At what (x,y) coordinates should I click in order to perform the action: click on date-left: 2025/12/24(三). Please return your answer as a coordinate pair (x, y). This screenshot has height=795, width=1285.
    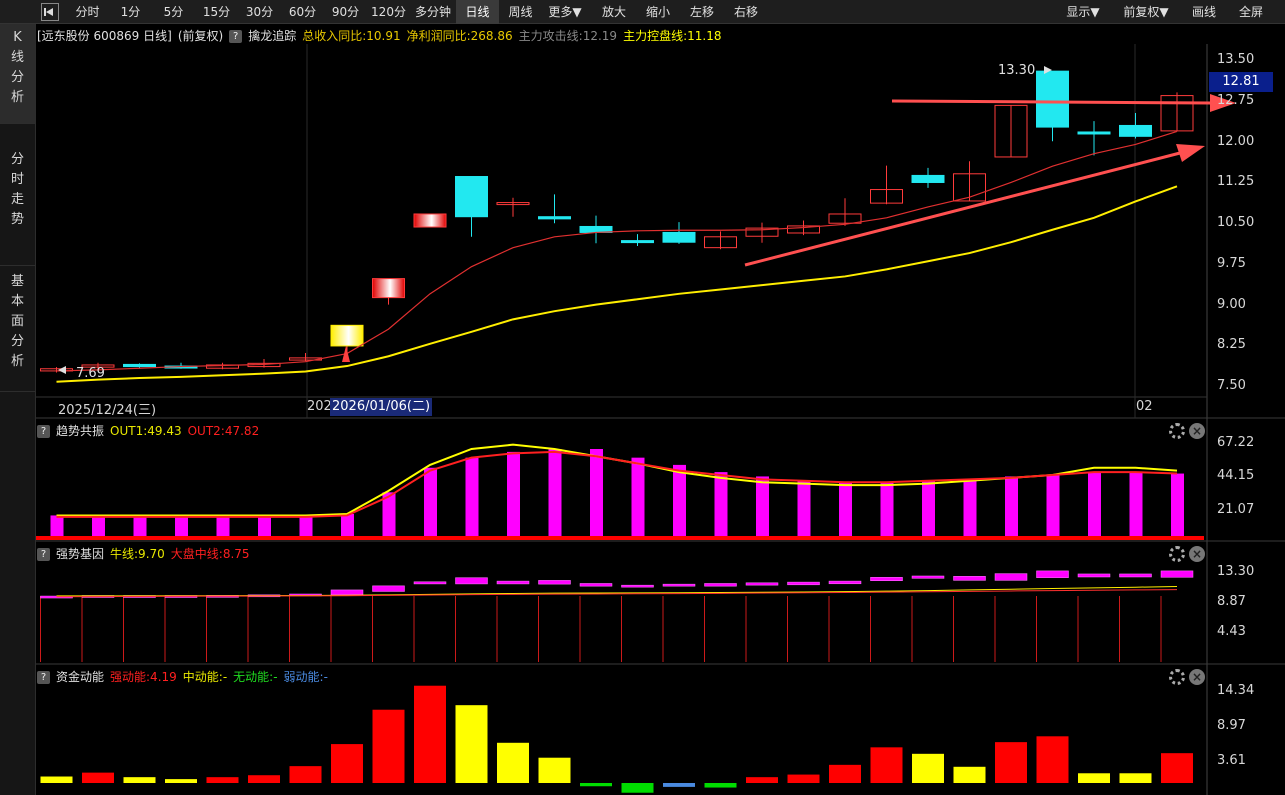
    Looking at the image, I should click on (107, 410).